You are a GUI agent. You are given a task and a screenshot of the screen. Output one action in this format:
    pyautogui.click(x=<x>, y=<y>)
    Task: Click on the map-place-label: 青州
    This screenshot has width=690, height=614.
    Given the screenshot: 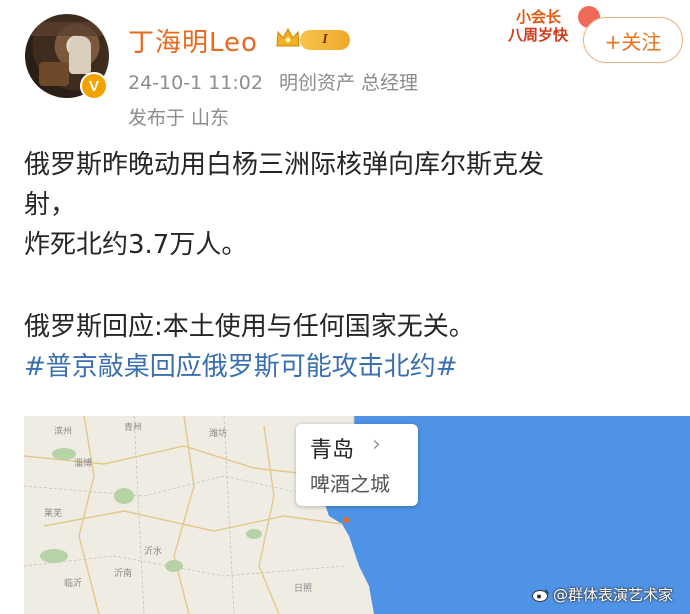 What is the action you would take?
    pyautogui.click(x=133, y=427)
    